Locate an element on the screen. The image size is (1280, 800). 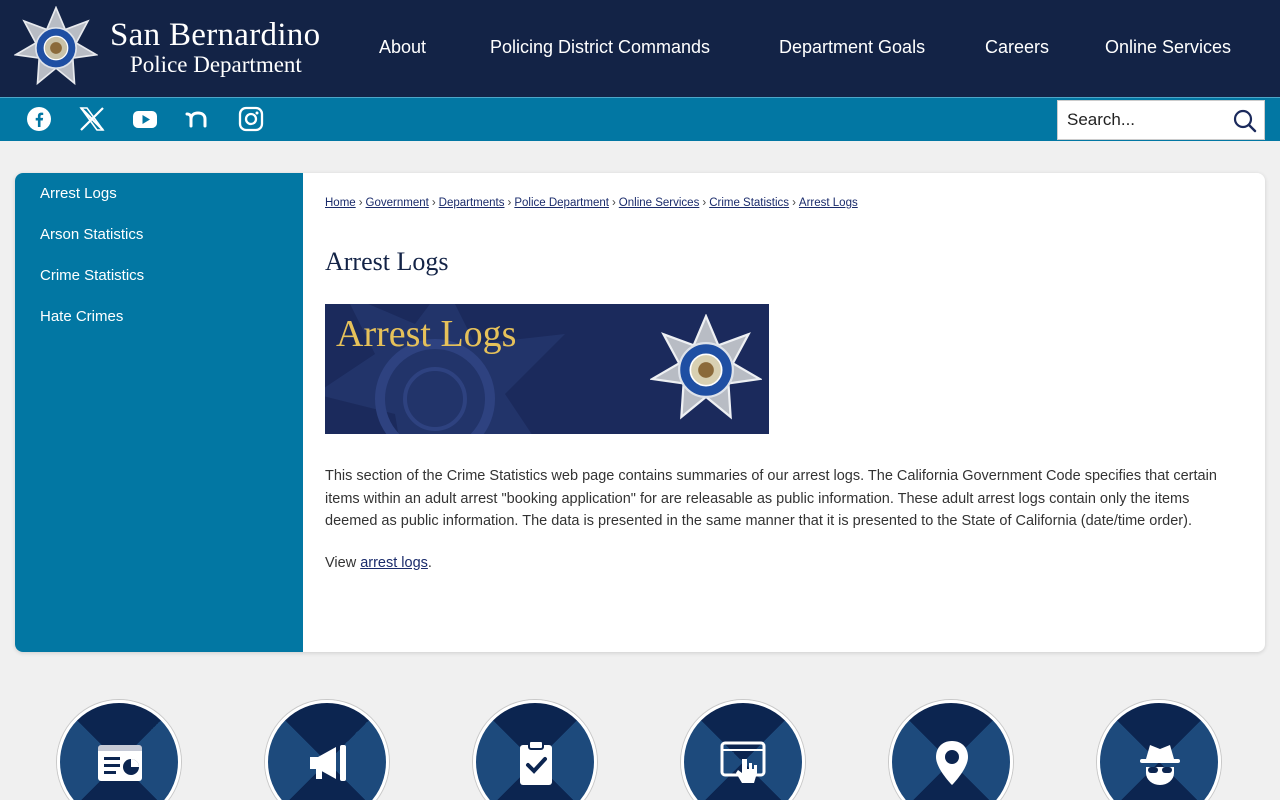
search-box is located at coordinates (1161, 120).